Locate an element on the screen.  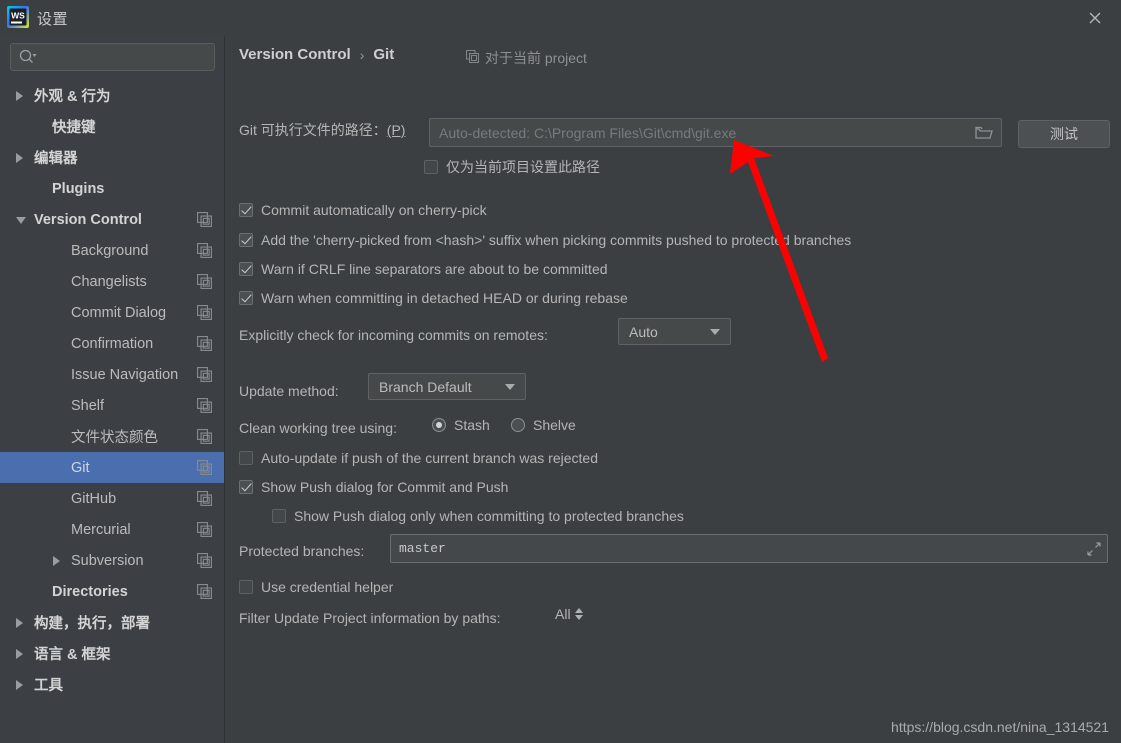
sidebar-item-label: 外观 & 行为 is located at coordinates (72, 97).